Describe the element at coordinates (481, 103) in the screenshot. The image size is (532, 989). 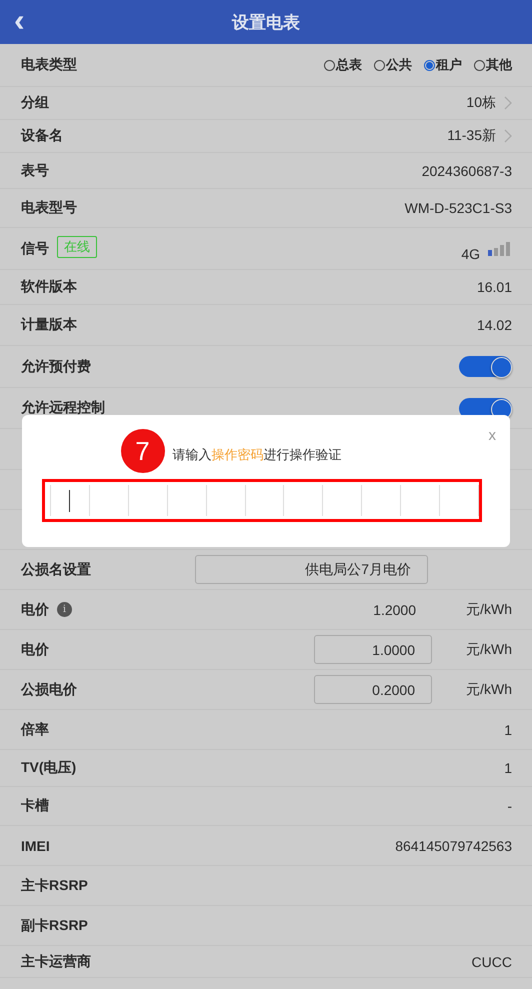
I see `row-value: 10栋` at that location.